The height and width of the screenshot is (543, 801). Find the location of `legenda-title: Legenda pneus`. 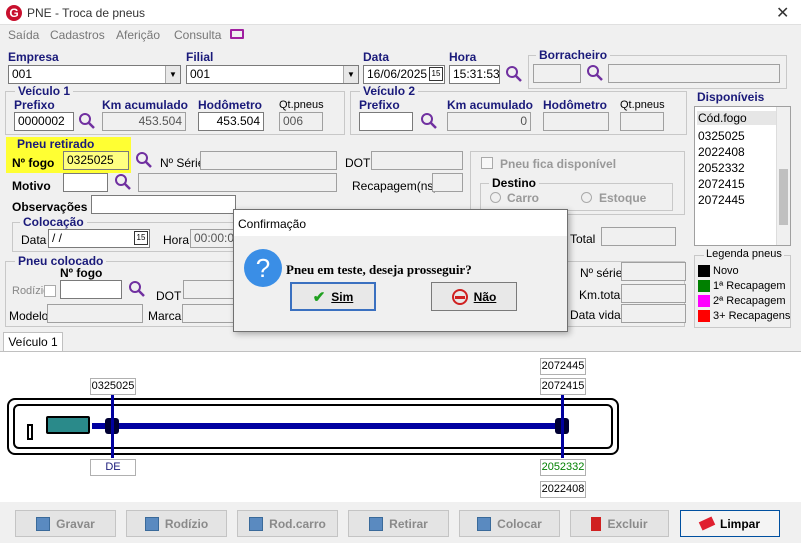

legenda-title: Legenda pneus is located at coordinates (744, 254).